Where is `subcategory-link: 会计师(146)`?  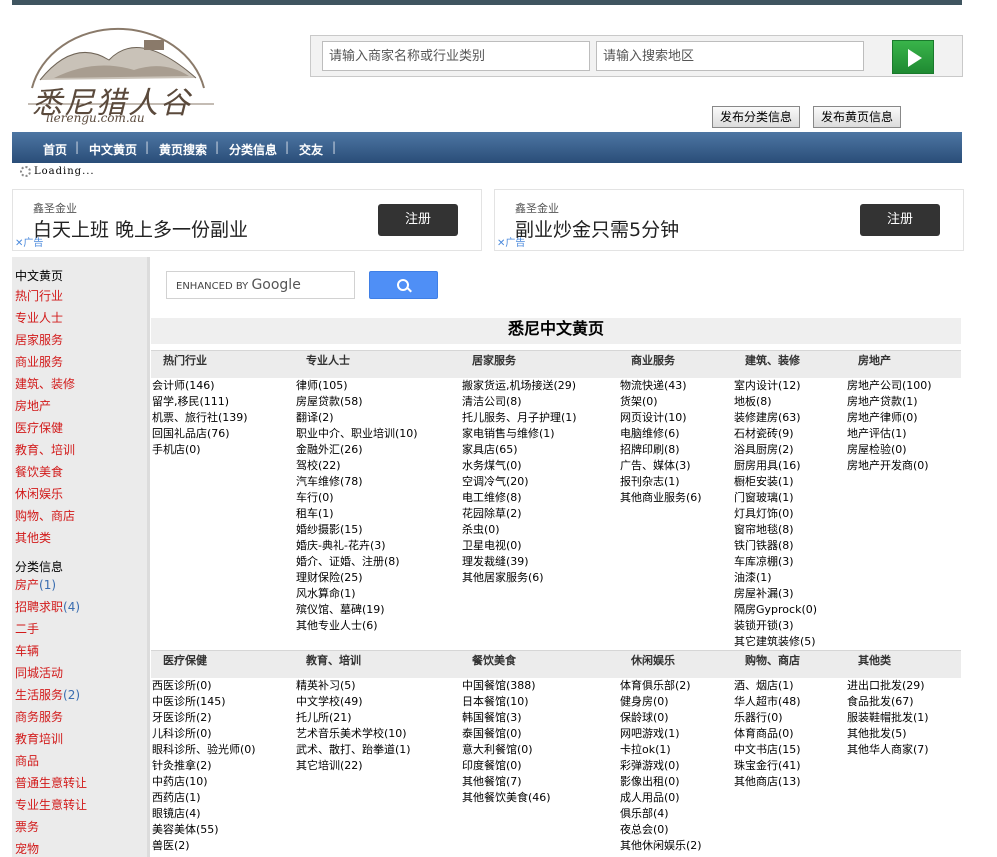
subcategory-link: 会计师(146) is located at coordinates (200, 386).